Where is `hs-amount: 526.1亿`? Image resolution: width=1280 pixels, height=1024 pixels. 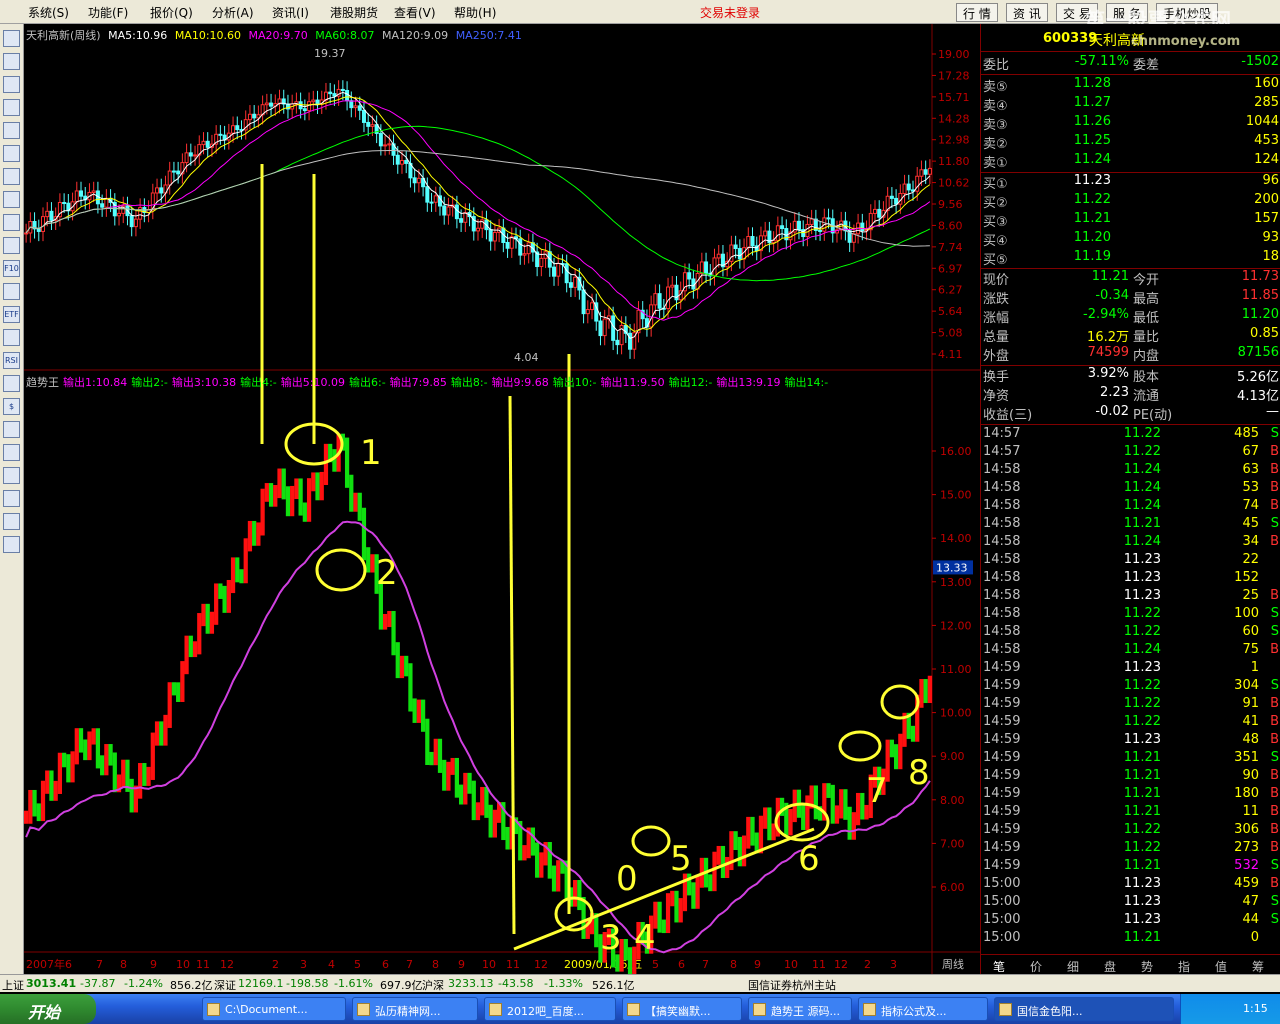
hs-amount: 526.1亿 is located at coordinates (613, 985).